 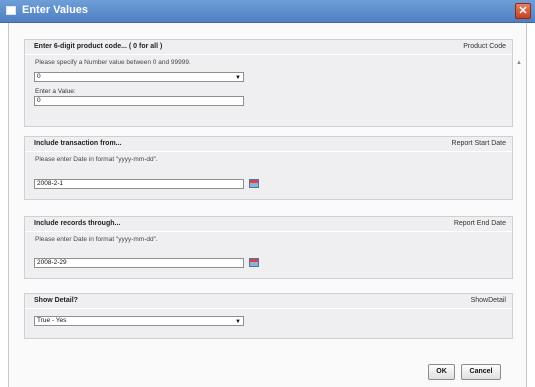 What do you see at coordinates (268, 316) in the screenshot?
I see `show-detail-section: Show Detail? ShowDetail True - Yes ▼` at bounding box center [268, 316].